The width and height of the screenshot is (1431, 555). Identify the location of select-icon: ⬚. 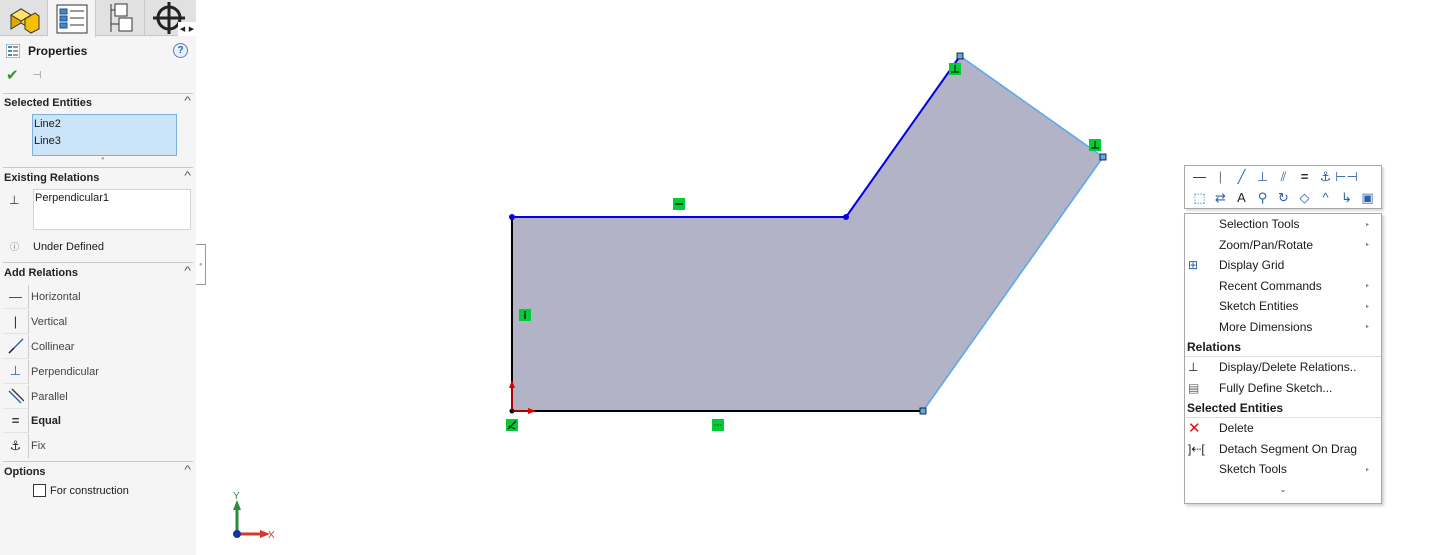
(1199, 198).